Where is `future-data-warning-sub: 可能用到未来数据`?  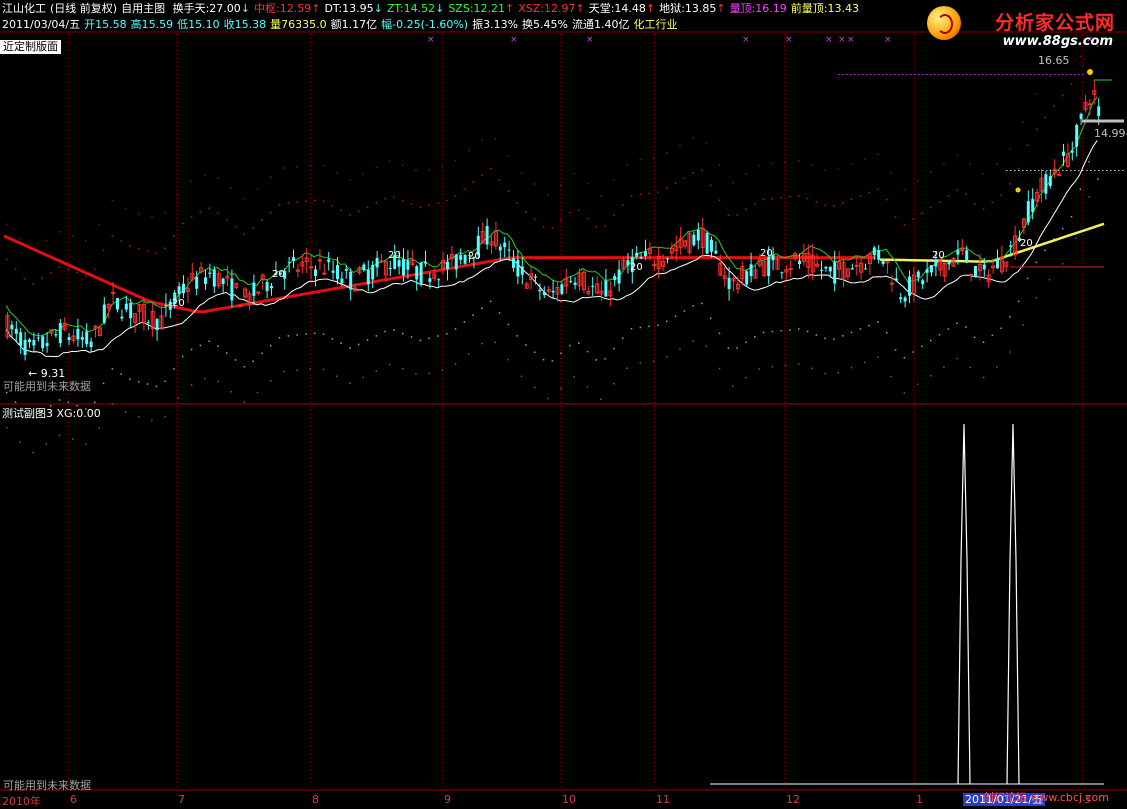
future-data-warning-sub: 可能用到未来数据 is located at coordinates (47, 785).